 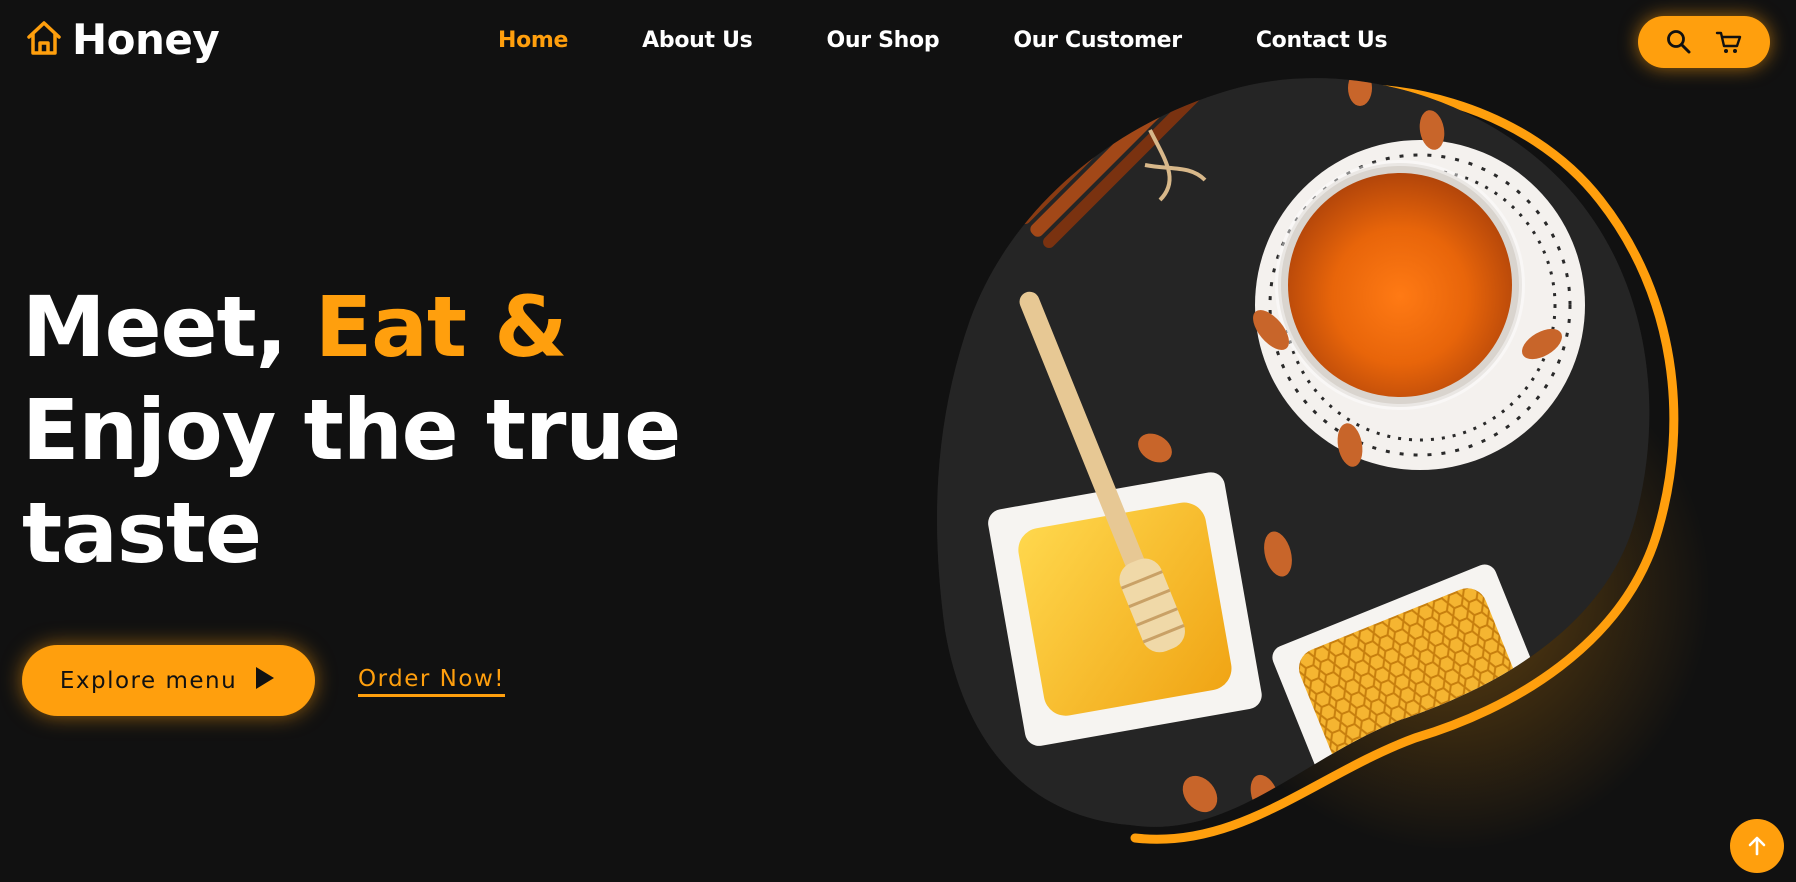 I want to click on hero-line-1-text: Meet,, so click(x=168, y=327).